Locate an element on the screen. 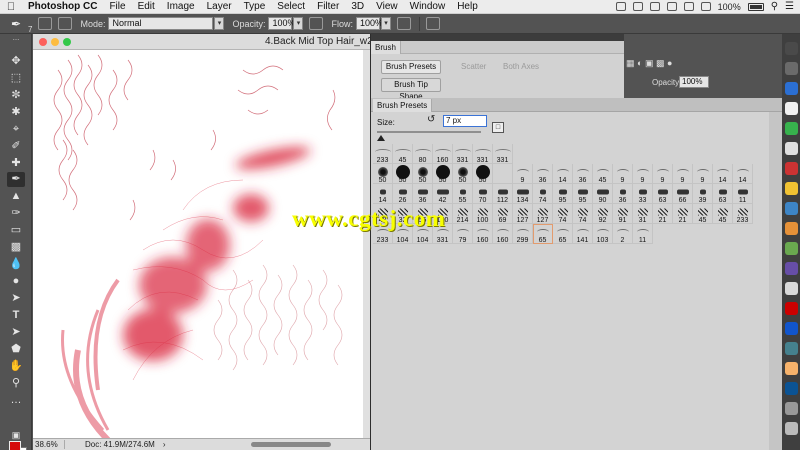  pressure-opacity-icon is located at coordinates (316, 23).